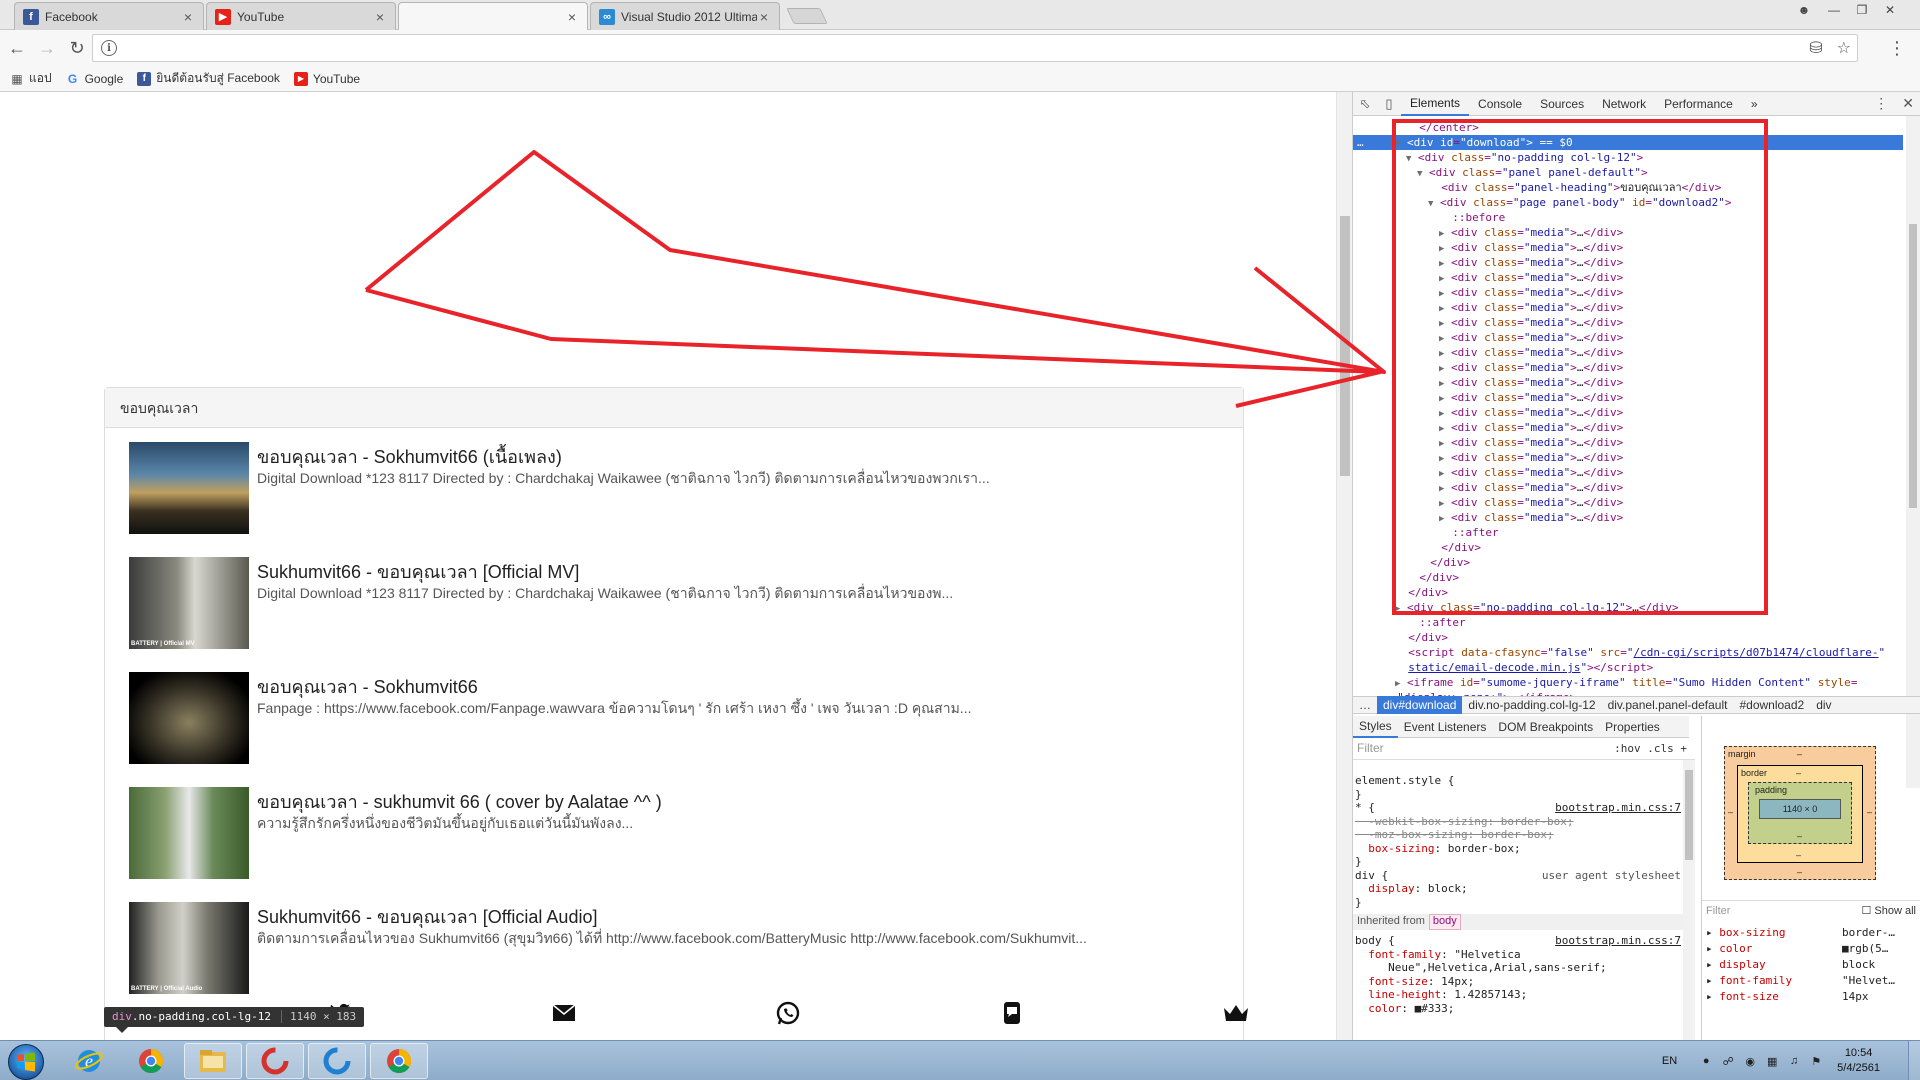  I want to click on whatsapp-icon, so click(788, 1013).